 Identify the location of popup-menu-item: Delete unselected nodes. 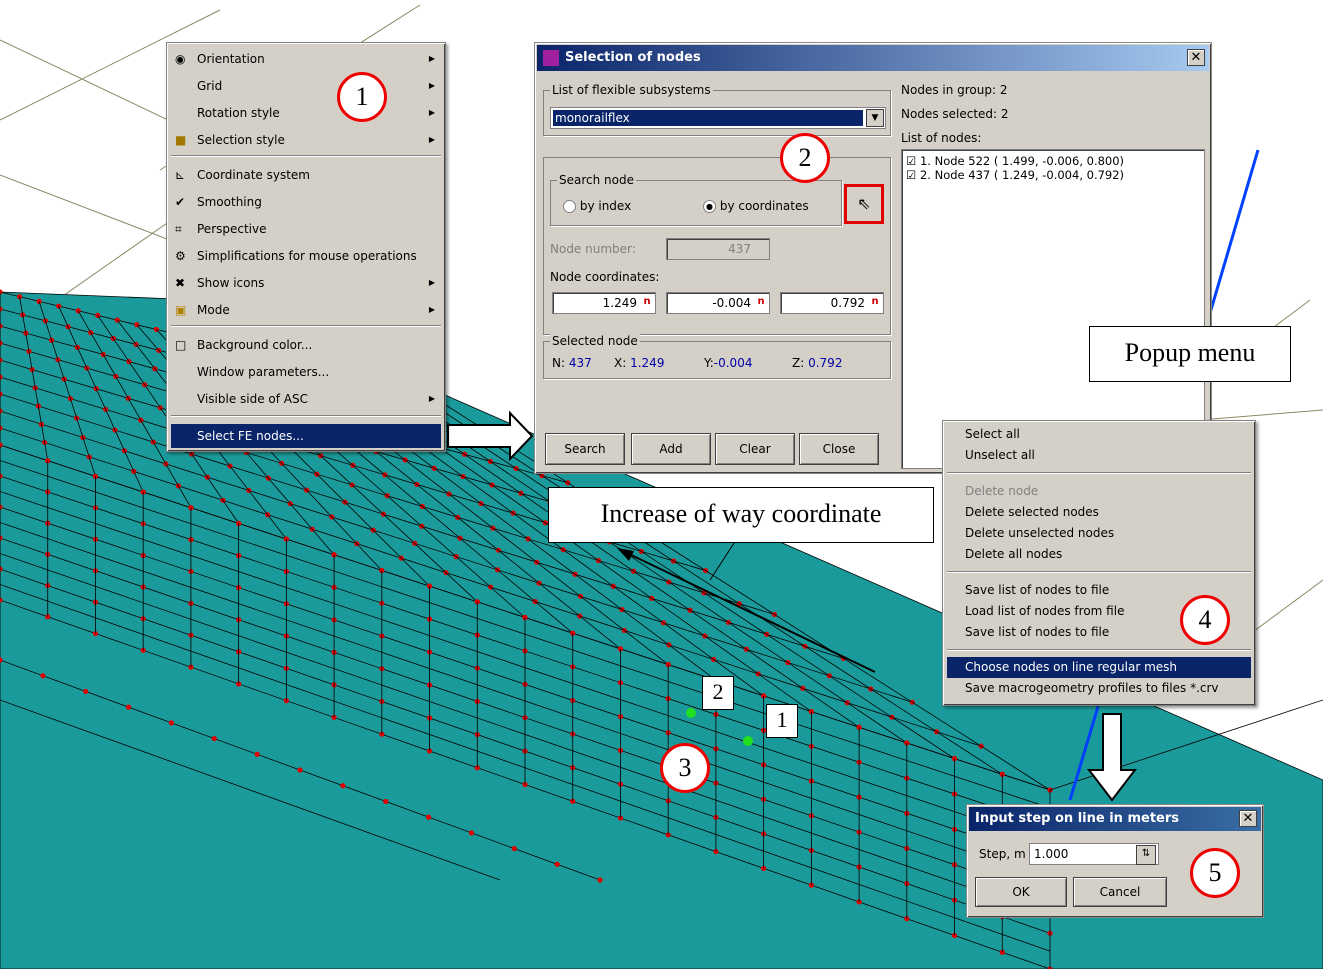
(1099, 533).